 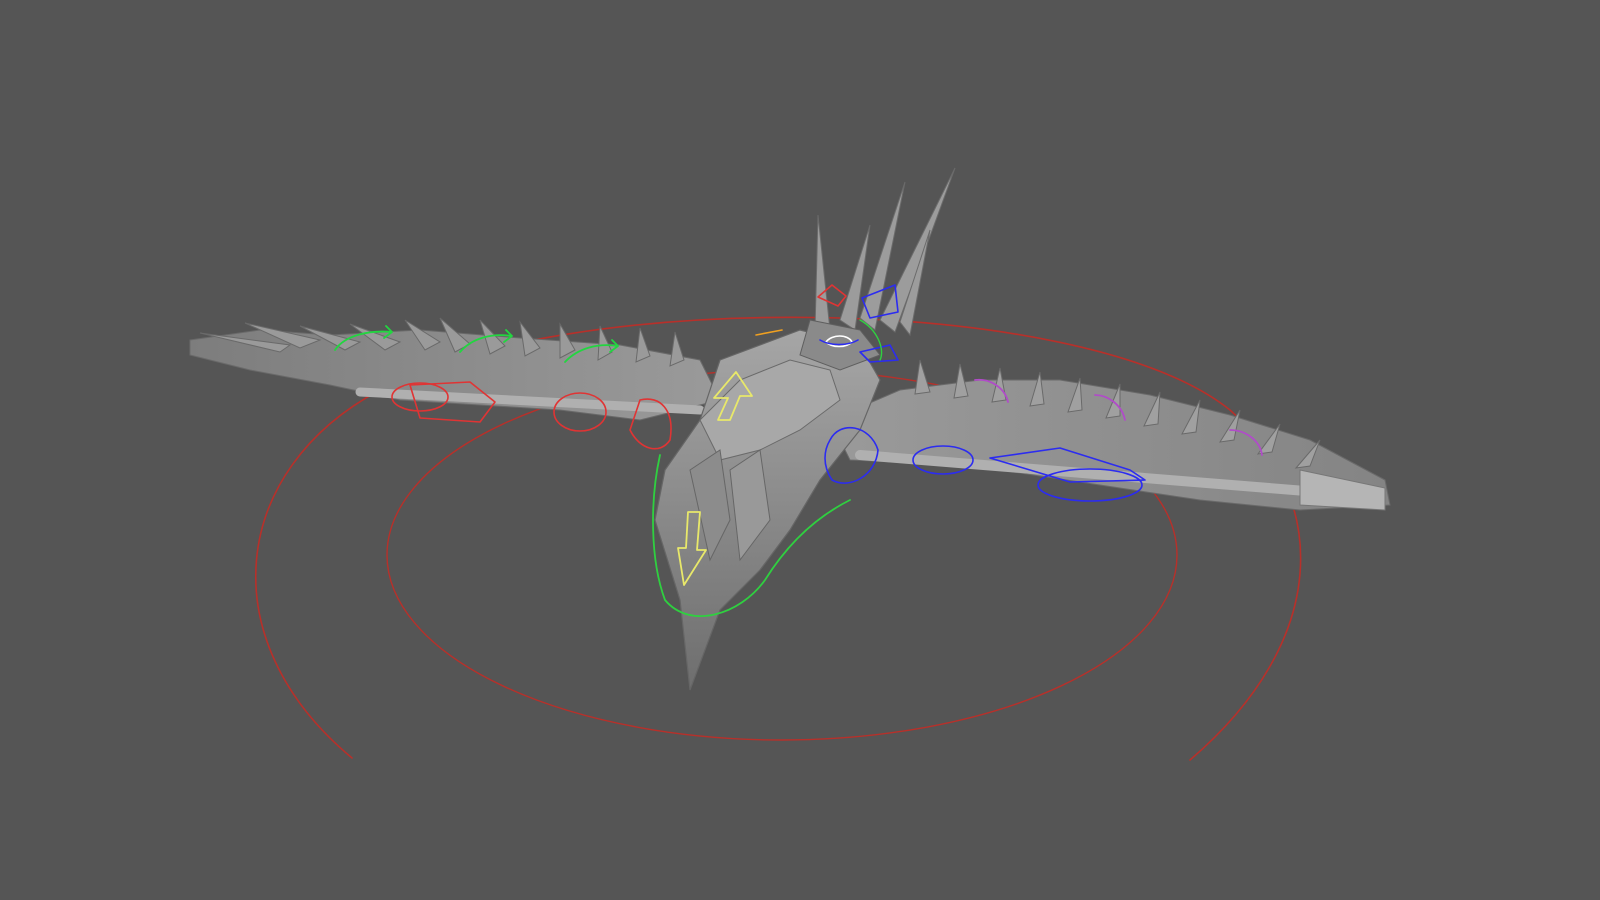 I want to click on jaw-control, so click(x=769, y=332).